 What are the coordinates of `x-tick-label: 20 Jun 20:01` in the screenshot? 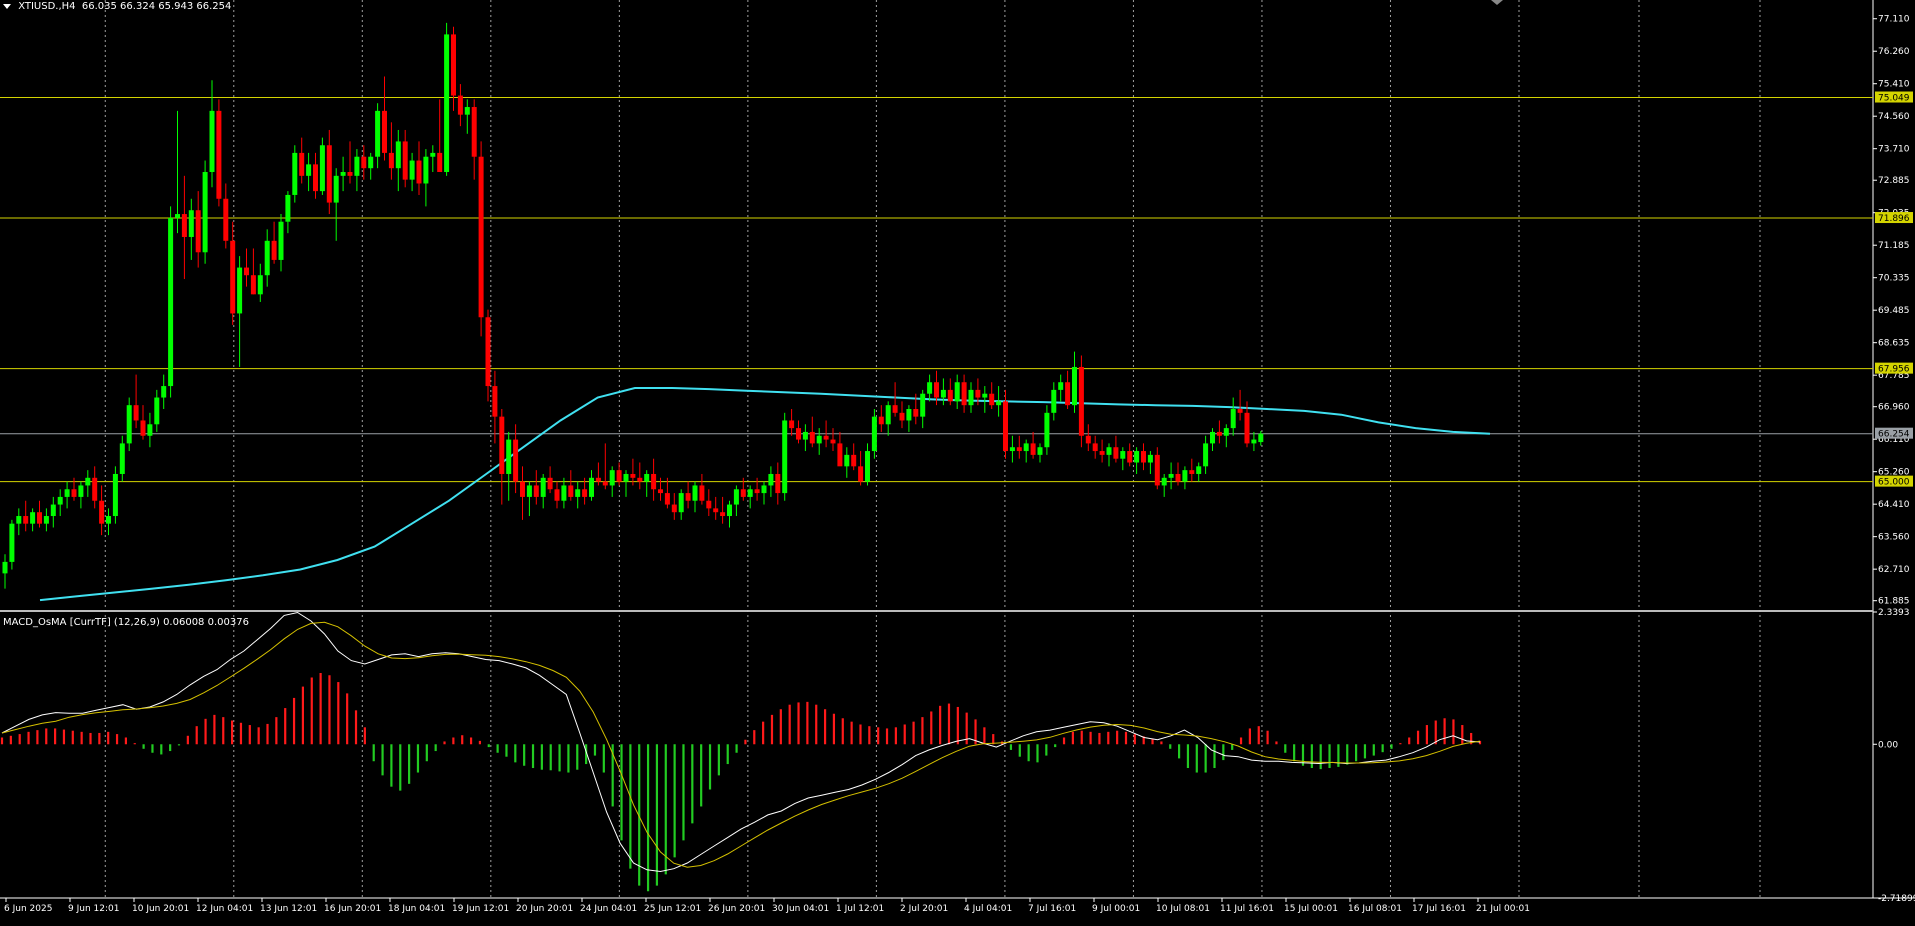 It's located at (544, 909).